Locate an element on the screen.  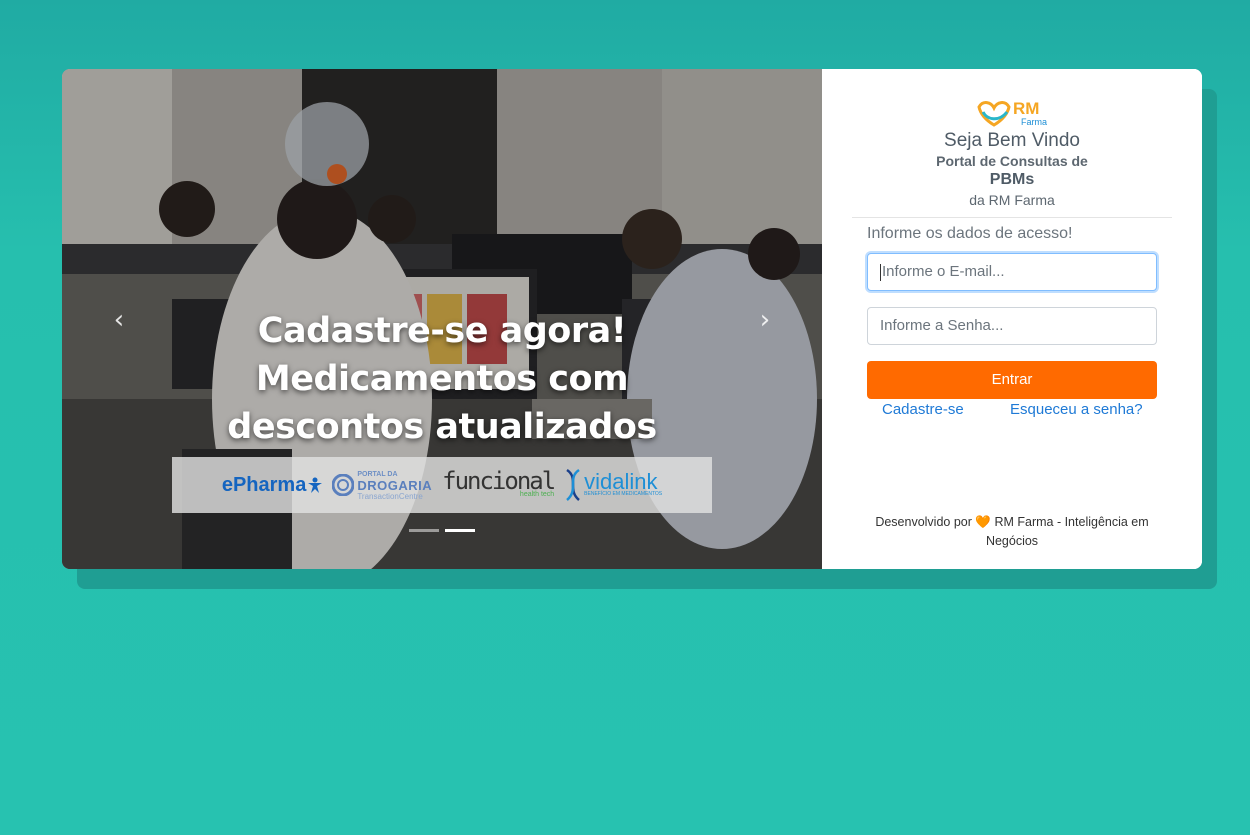
chevron-right-icon: › is located at coordinates (765, 320).